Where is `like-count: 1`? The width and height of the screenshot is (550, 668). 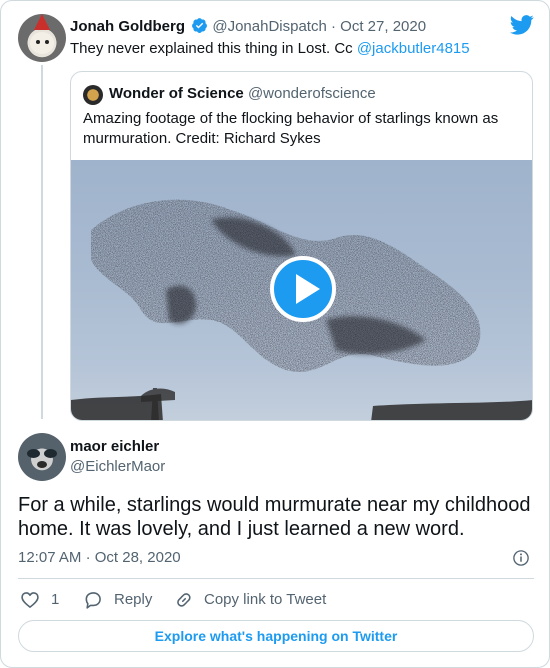 like-count: 1 is located at coordinates (55, 599).